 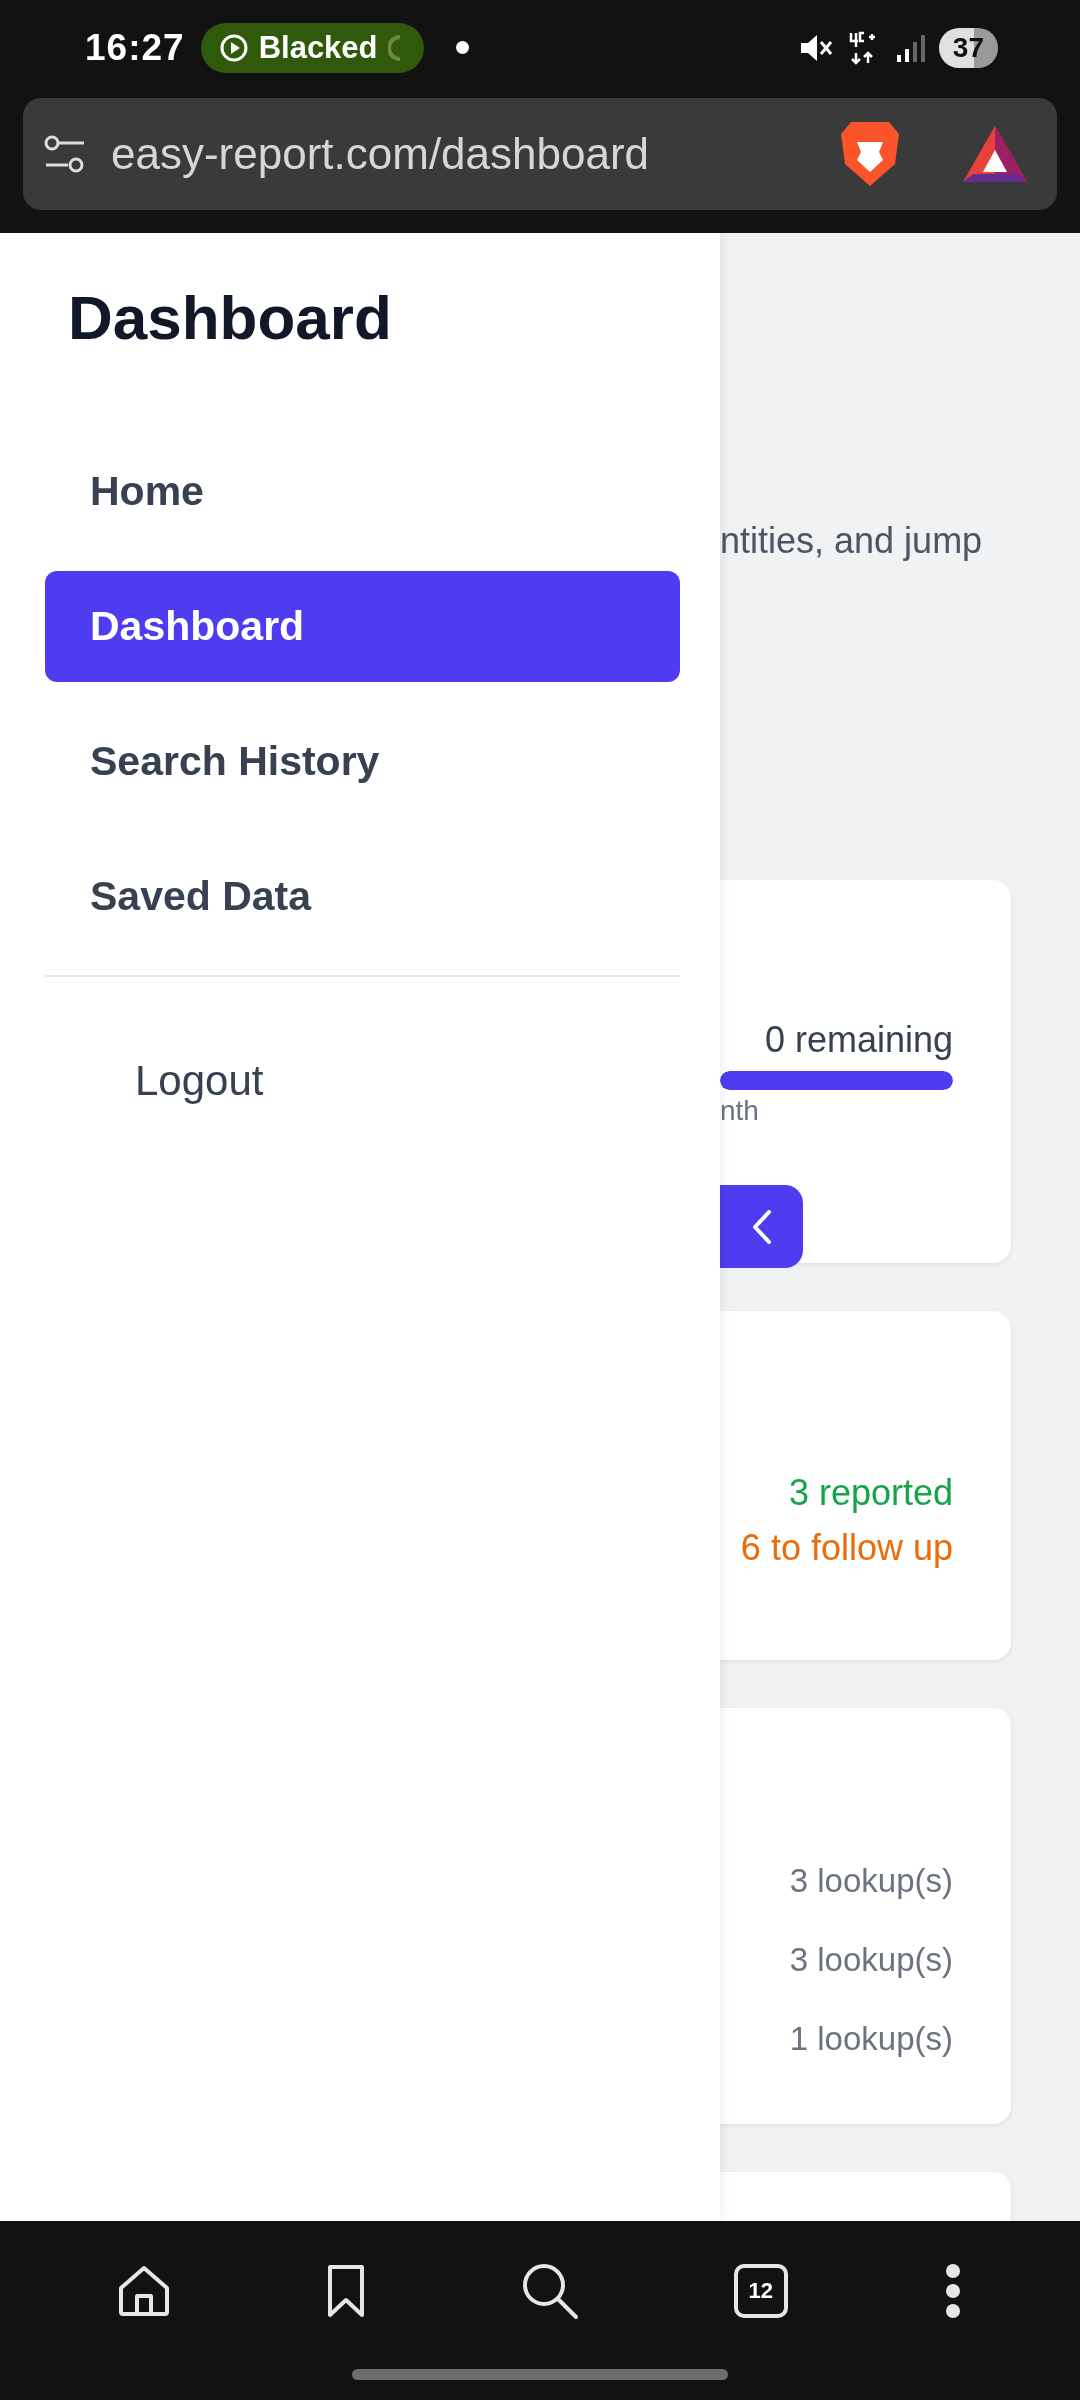 I want to click on clock-time: 16:27, so click(x=135, y=47).